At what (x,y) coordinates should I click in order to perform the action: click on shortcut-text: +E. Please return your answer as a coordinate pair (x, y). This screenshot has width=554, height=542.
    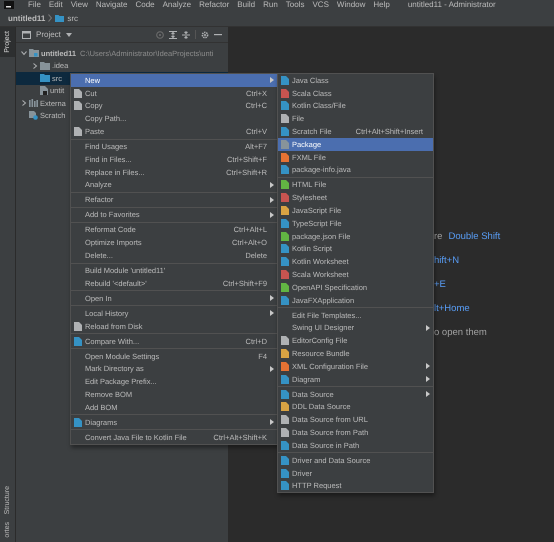
    Looking at the image, I should click on (440, 285).